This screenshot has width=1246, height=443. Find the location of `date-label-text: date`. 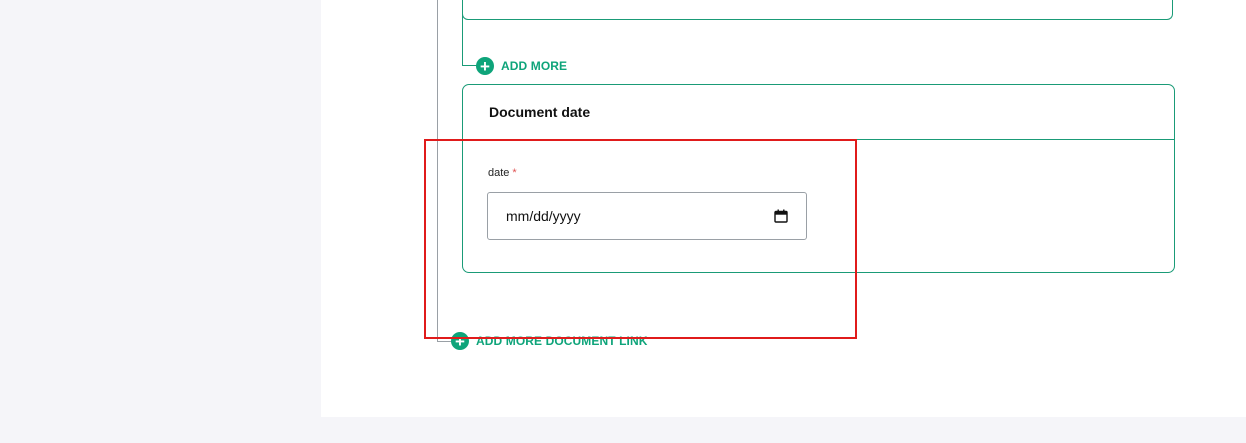

date-label-text: date is located at coordinates (499, 173).